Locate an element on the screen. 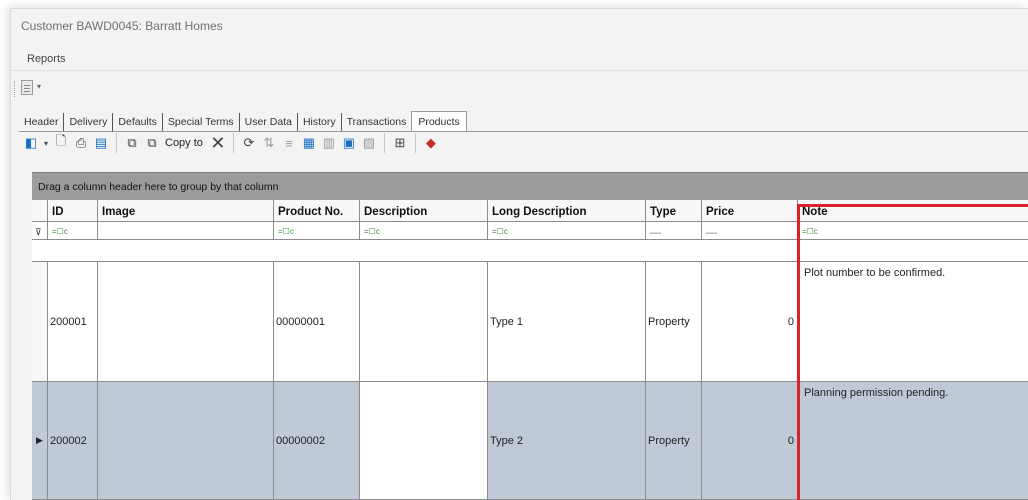 This screenshot has width=1028, height=500. cell-description-focused is located at coordinates (424, 441).